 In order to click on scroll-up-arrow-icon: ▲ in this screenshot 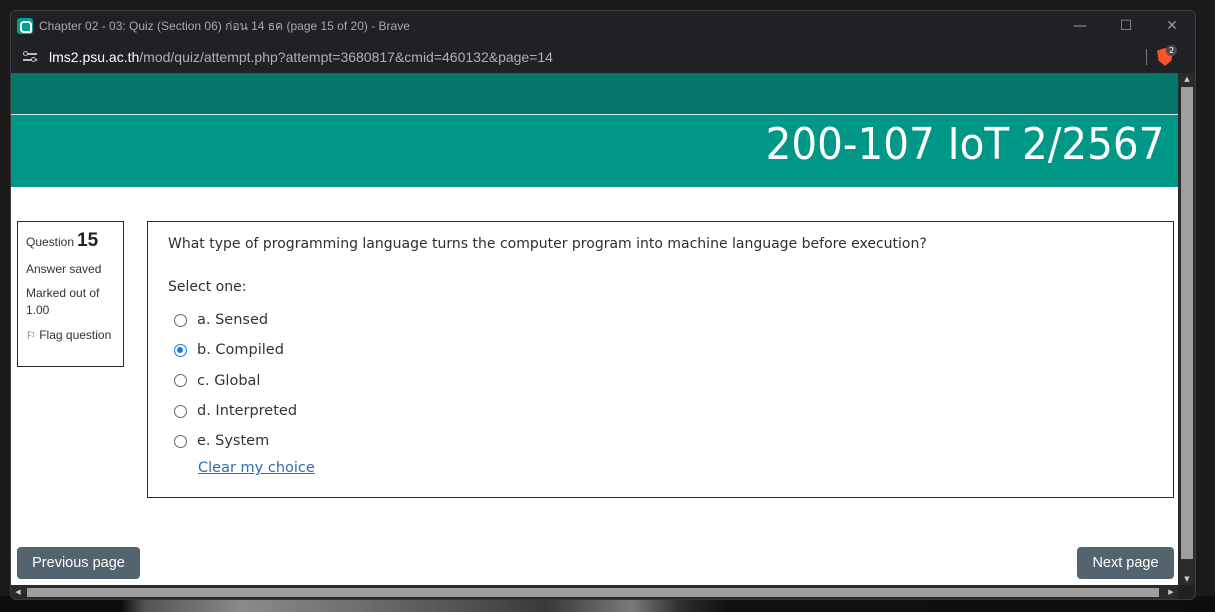, I will do `click(1186, 79)`.